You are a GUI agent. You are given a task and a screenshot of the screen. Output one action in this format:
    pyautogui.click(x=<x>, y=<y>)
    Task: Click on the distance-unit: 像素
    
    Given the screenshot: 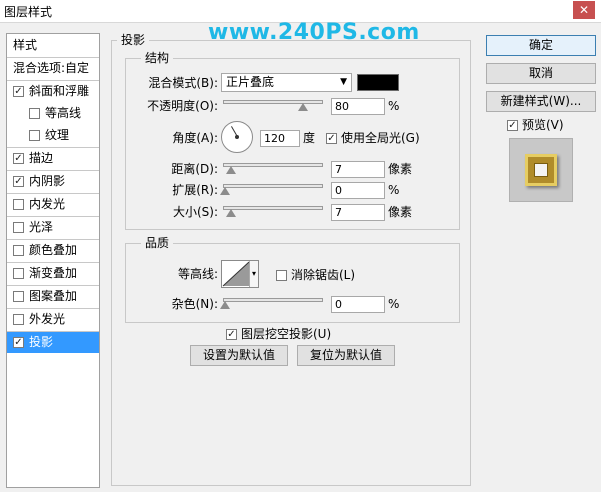 What is the action you would take?
    pyautogui.click(x=400, y=169)
    